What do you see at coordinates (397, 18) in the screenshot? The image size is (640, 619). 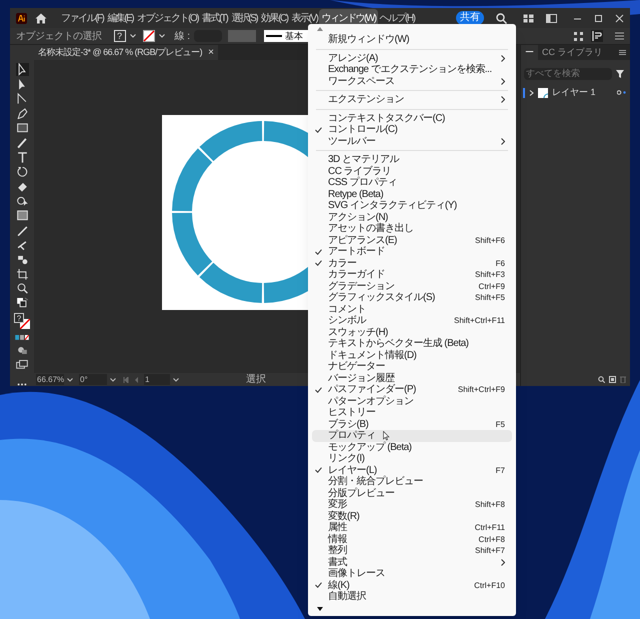 I see `menu-bar-item: ヘルプ(H)` at bounding box center [397, 18].